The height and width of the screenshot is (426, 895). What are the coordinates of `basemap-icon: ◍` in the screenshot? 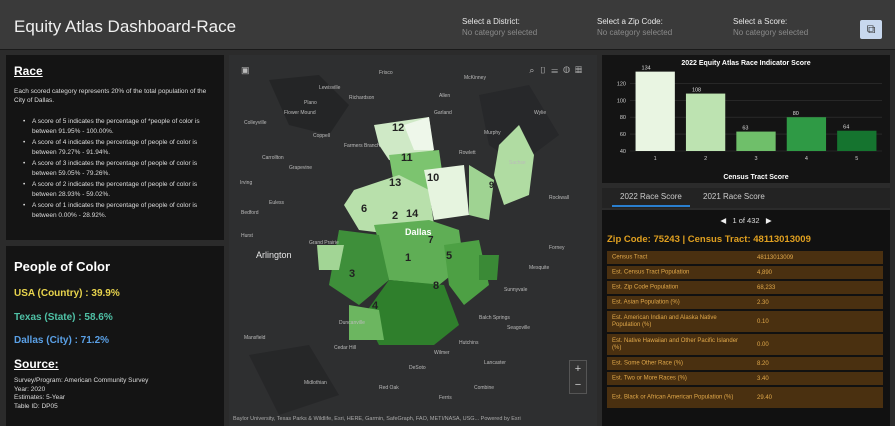 It's located at (569, 70).